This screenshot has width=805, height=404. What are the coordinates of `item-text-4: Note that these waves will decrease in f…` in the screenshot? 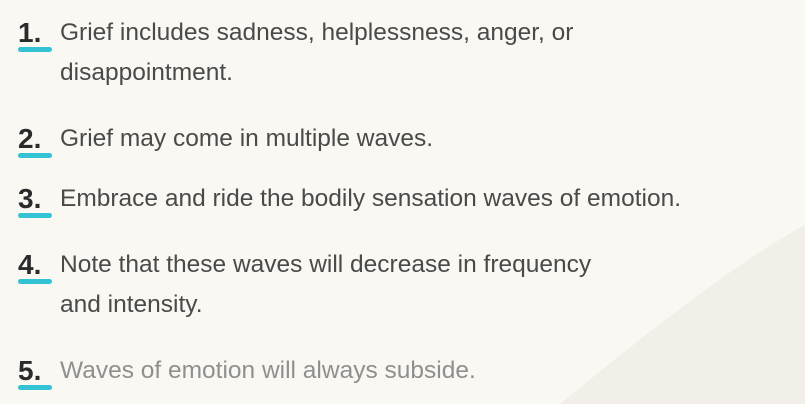 It's located at (326, 284).